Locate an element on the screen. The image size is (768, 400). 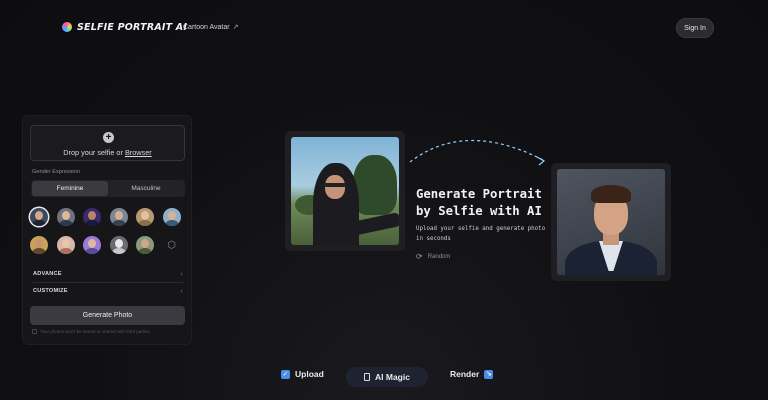
step-ai-magic: AI Magic is located at coordinates (387, 377).